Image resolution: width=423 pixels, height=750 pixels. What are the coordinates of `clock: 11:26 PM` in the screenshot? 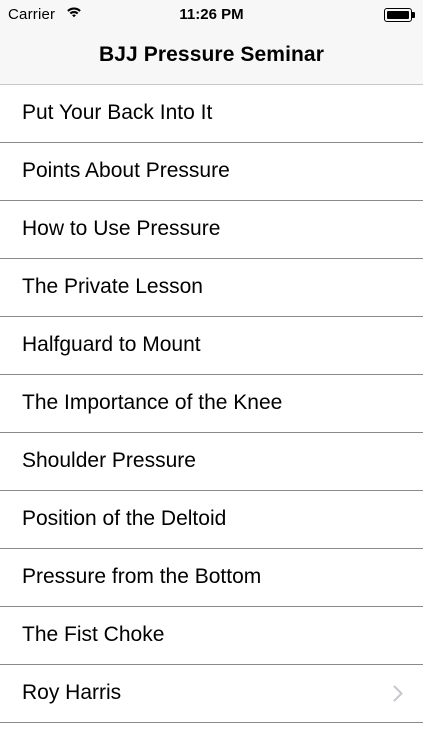 It's located at (211, 14).